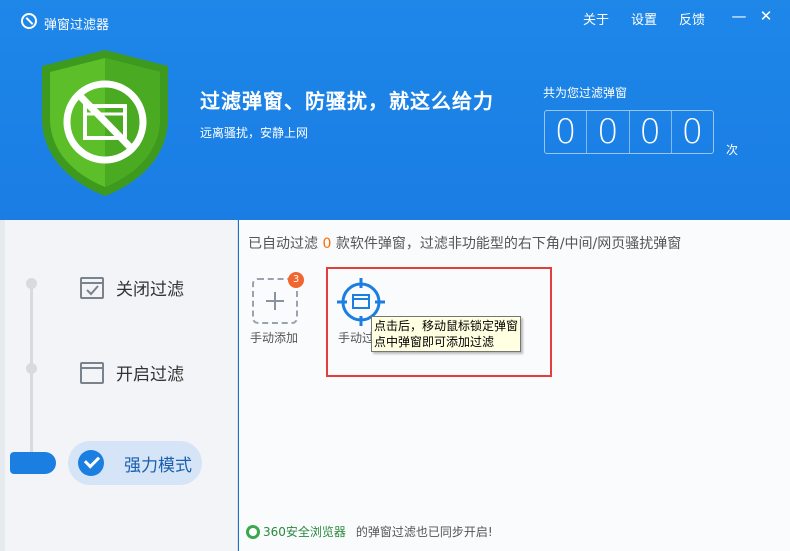  Describe the element at coordinates (254, 133) in the screenshot. I see `subline: 远离骚扰，安静上网` at that location.